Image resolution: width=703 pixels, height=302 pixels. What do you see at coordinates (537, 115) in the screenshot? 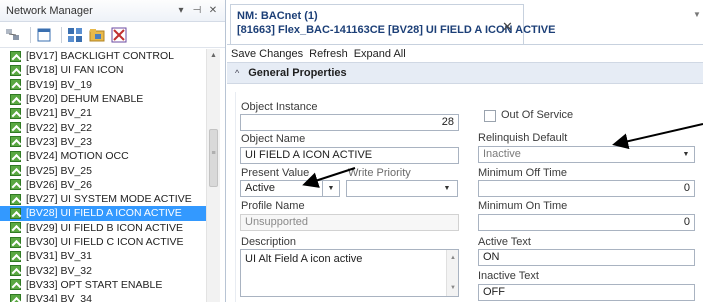
I see `out-of-service-label: Out Of Service` at bounding box center [537, 115].